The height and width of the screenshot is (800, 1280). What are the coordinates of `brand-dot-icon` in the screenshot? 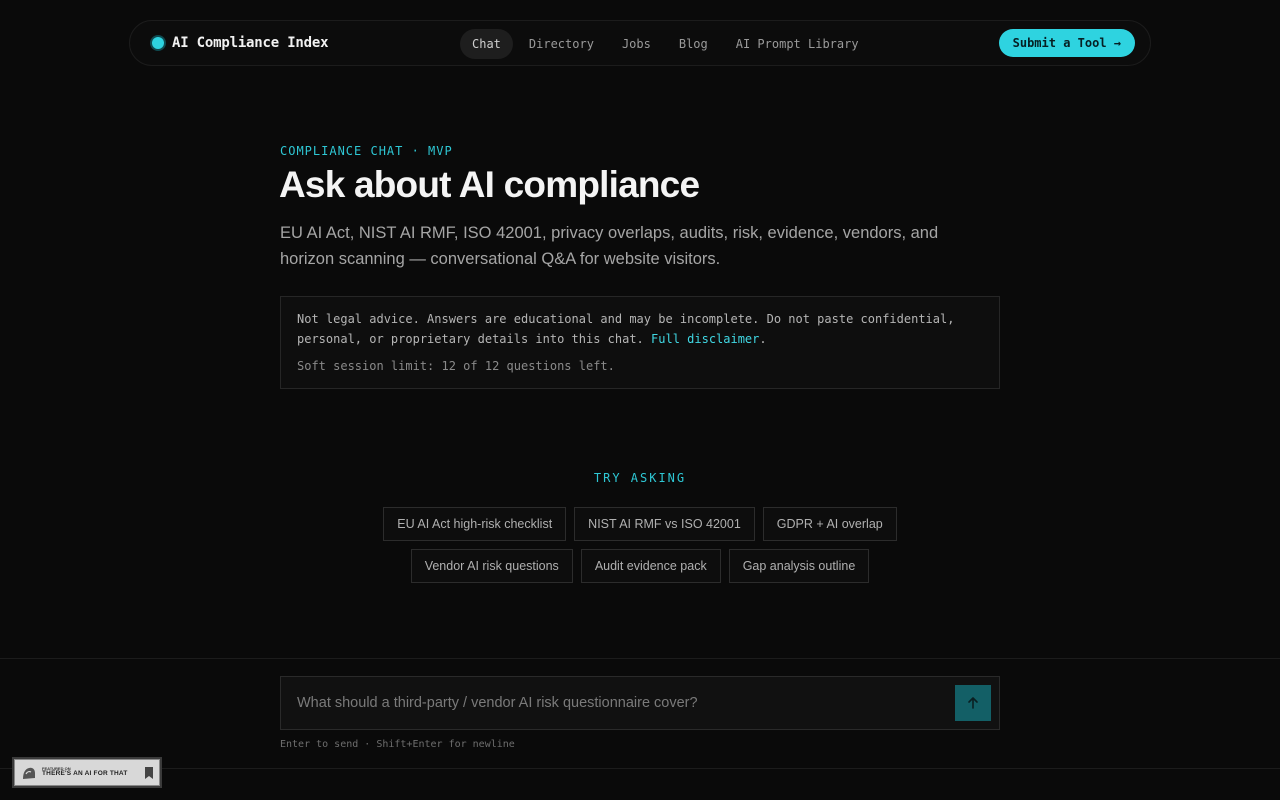 It's located at (158, 43).